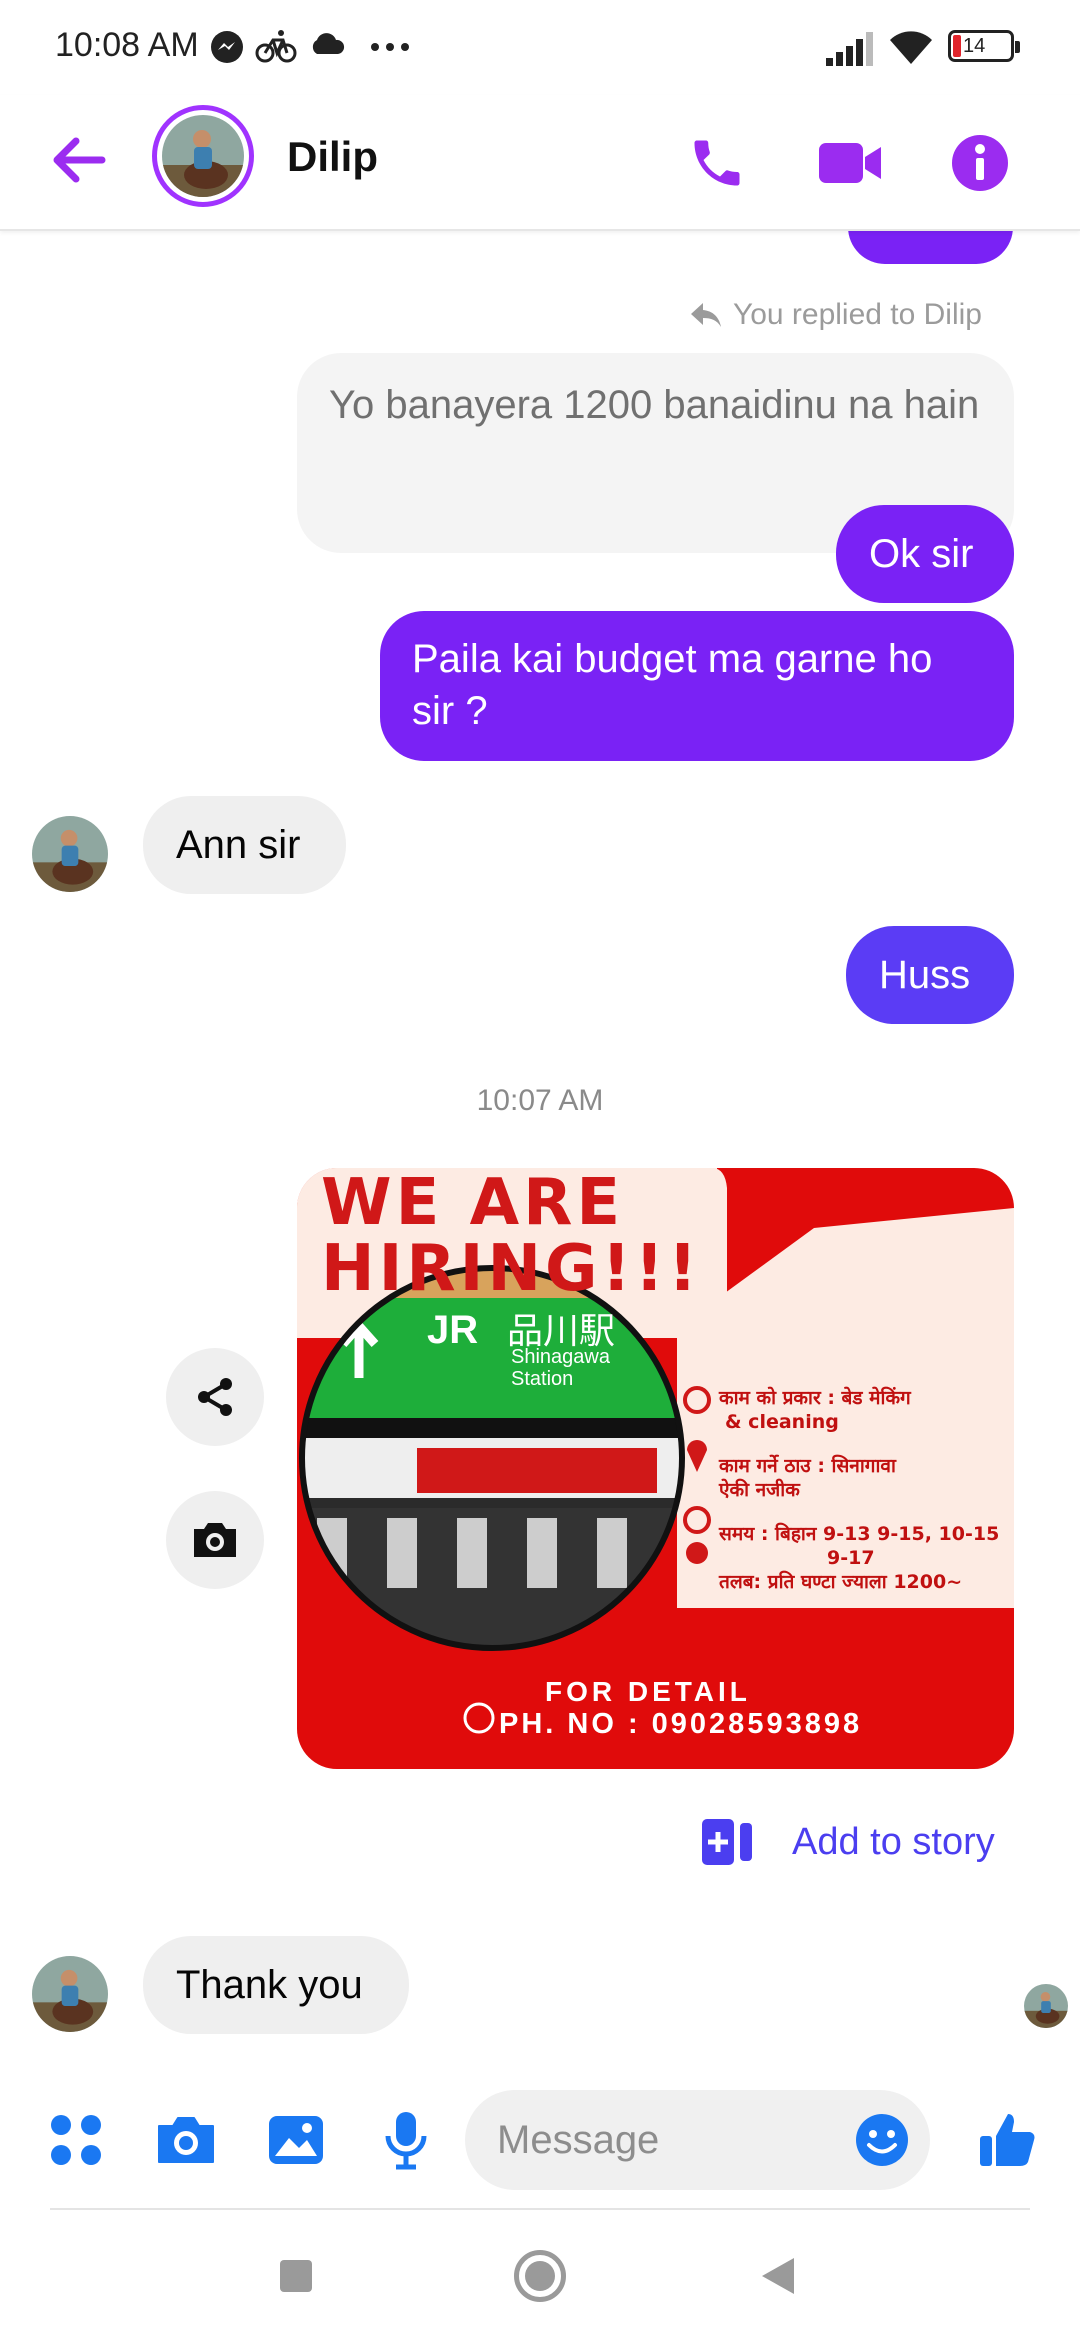 The width and height of the screenshot is (1080, 2340). I want to click on message-composer, so click(540, 2140).